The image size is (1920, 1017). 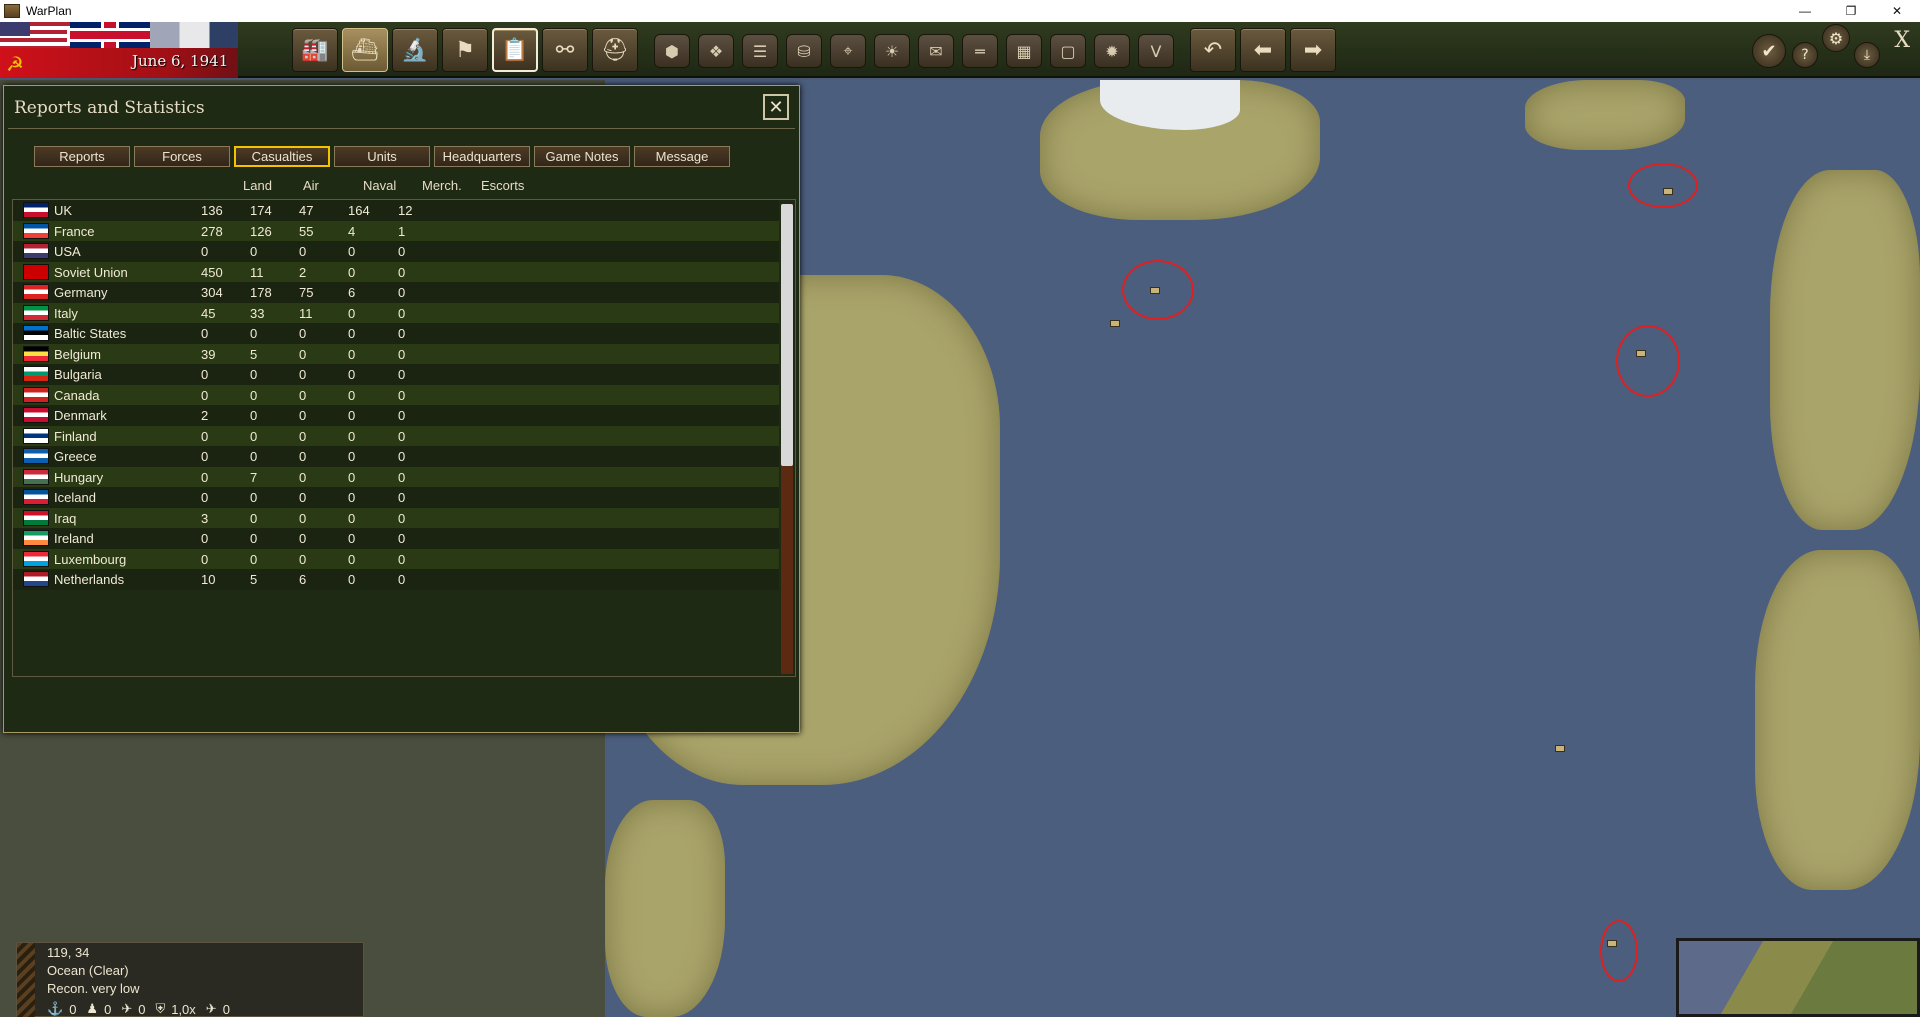 What do you see at coordinates (980, 51) in the screenshot?
I see `front-line-button: ═` at bounding box center [980, 51].